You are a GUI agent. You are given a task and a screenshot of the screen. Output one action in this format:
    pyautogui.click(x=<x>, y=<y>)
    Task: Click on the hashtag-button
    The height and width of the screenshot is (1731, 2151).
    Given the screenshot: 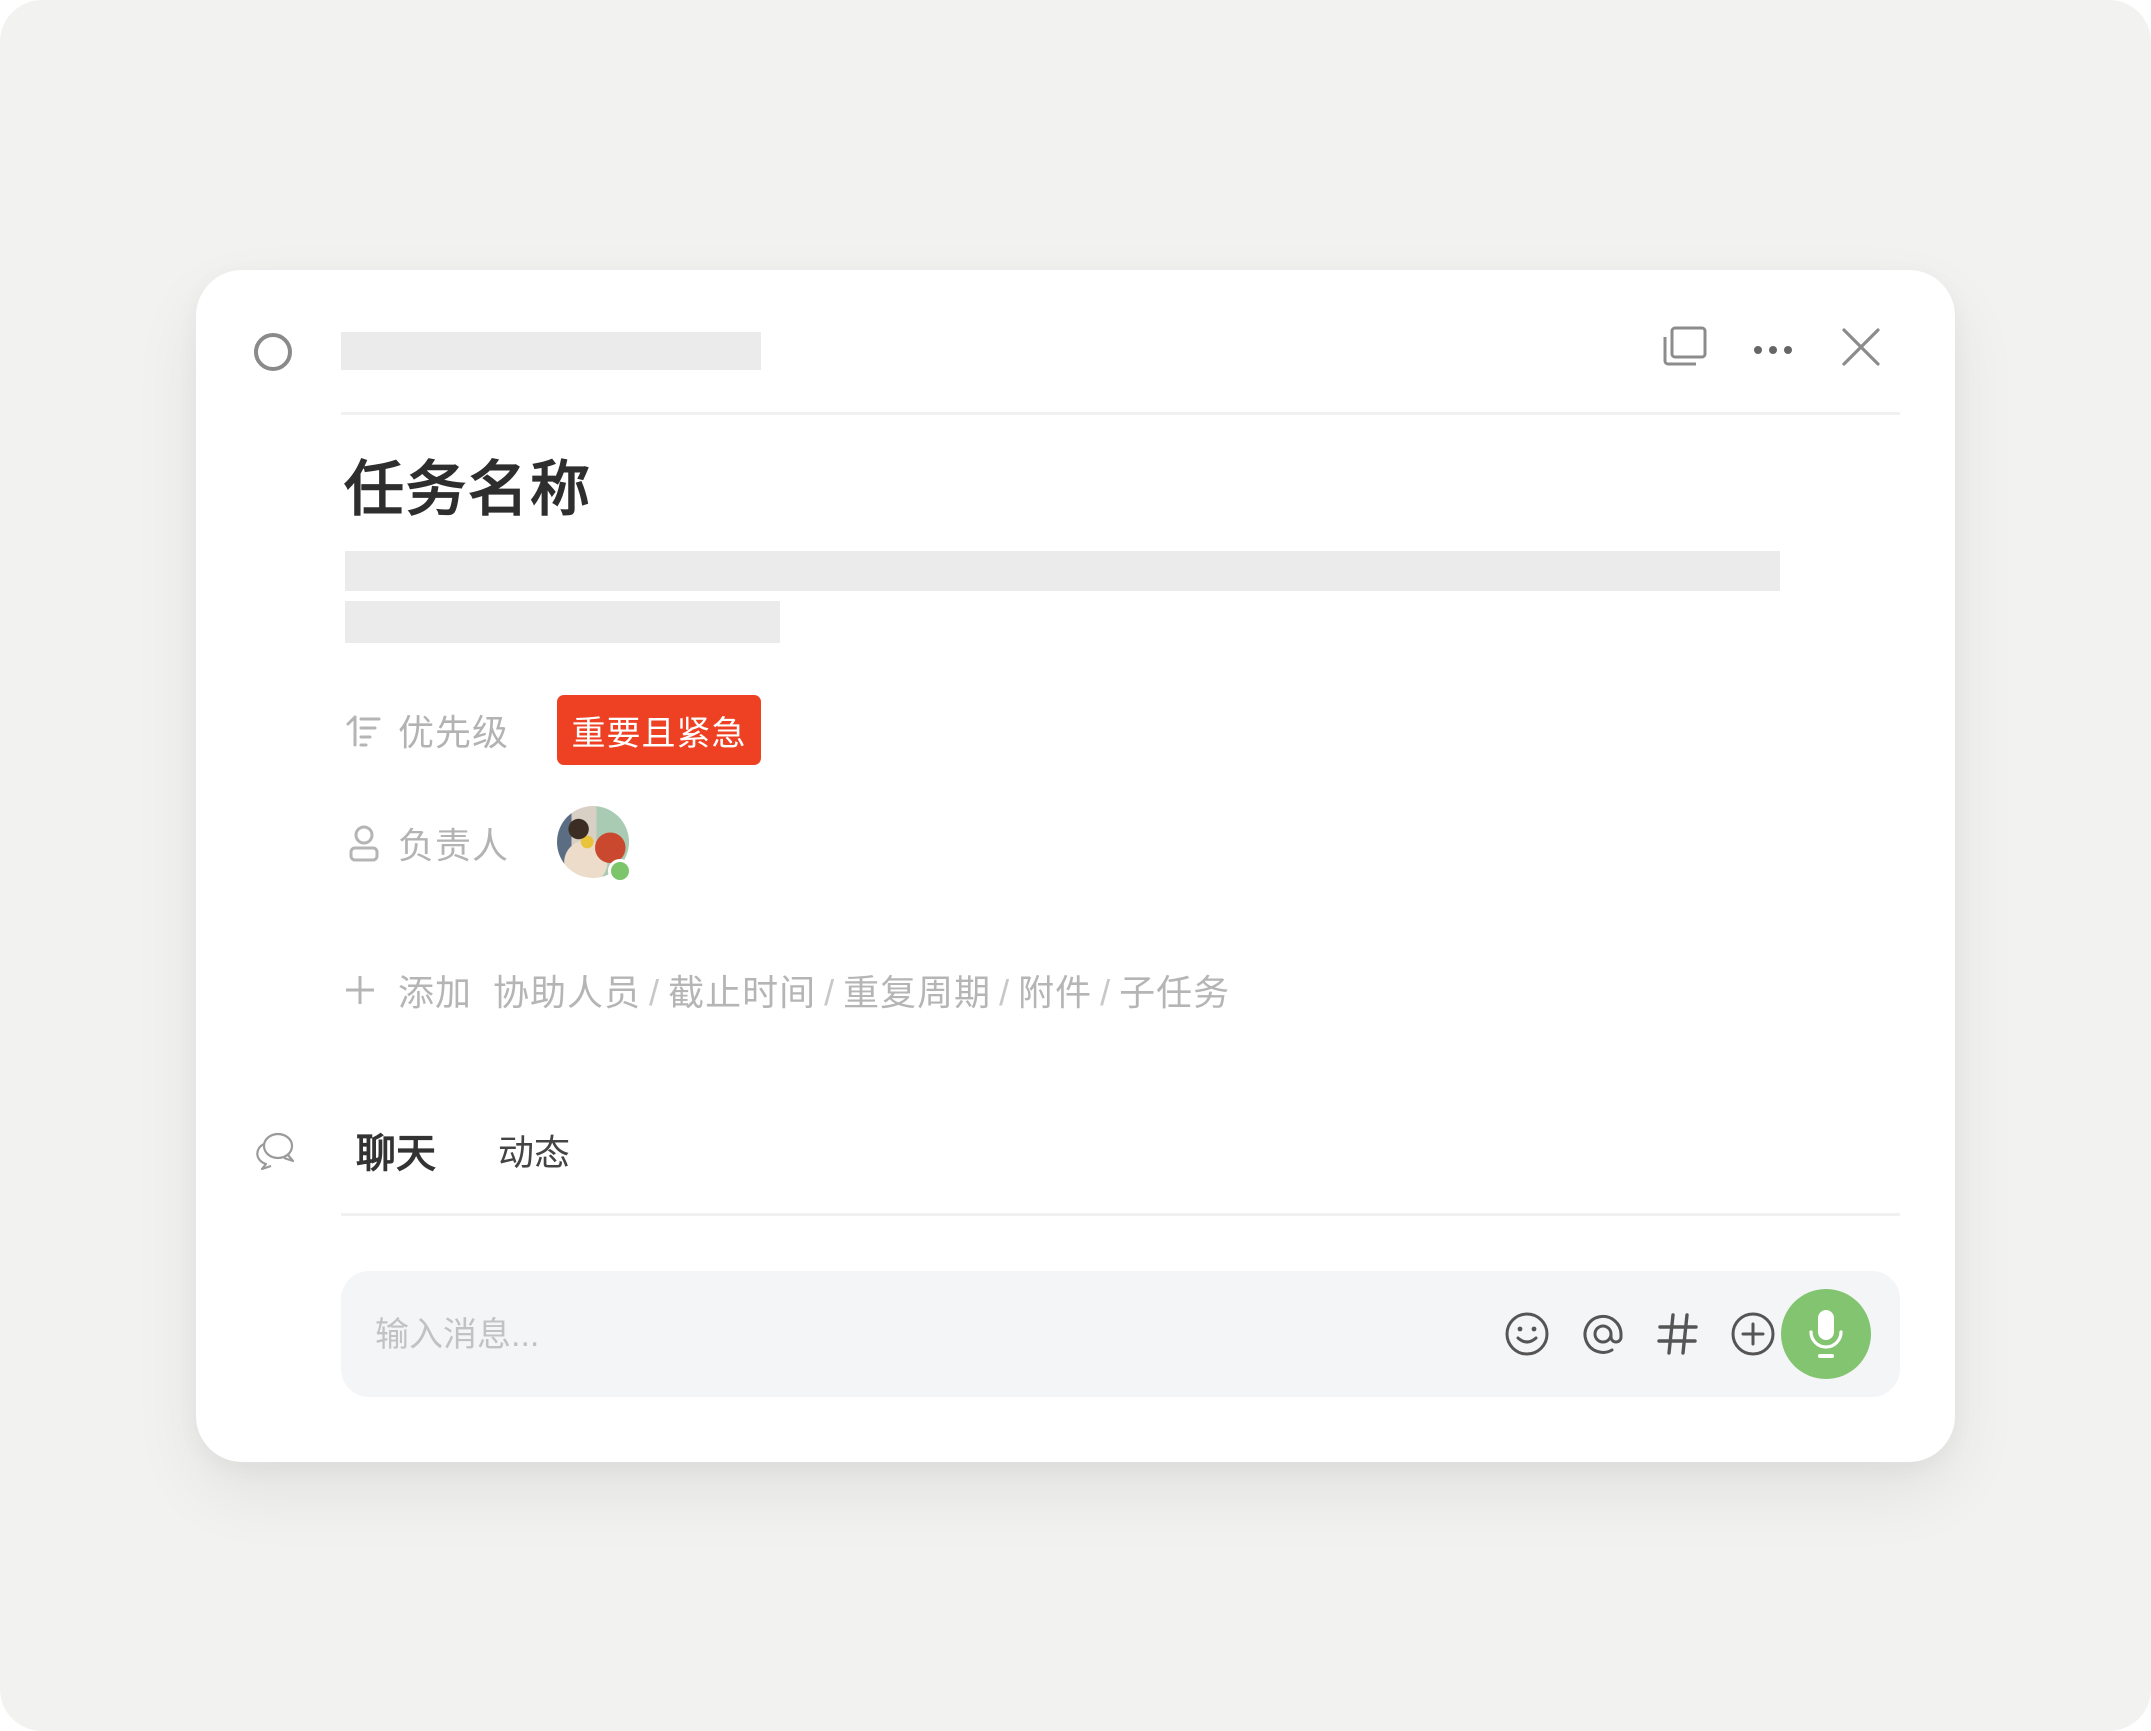 What is the action you would take?
    pyautogui.click(x=1678, y=1334)
    